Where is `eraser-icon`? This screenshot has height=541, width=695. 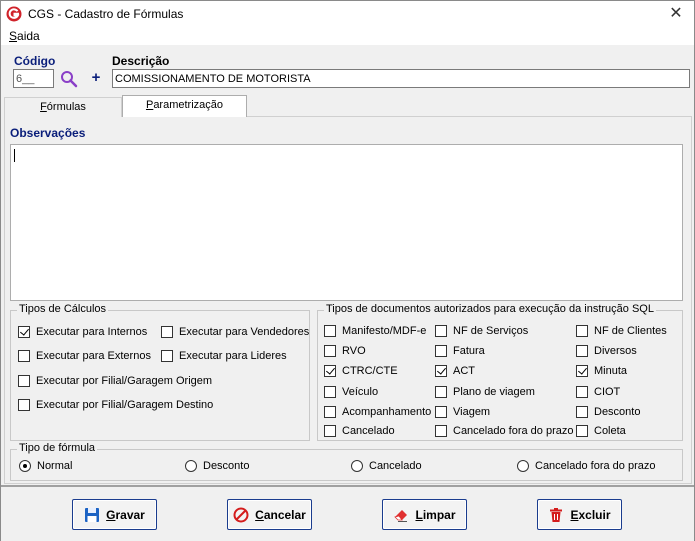
eraser-icon is located at coordinates (401, 515).